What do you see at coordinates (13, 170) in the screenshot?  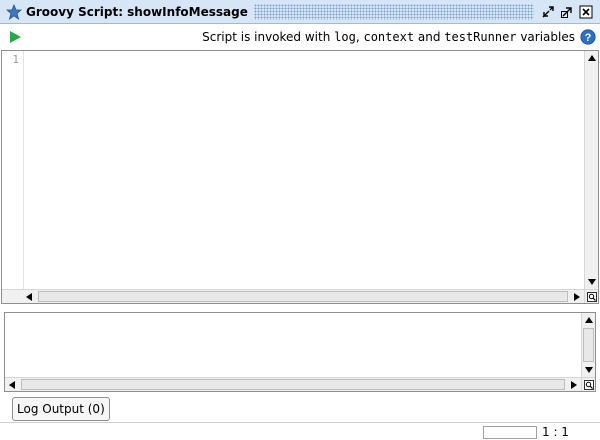 I see `line-number-gutter: 1` at bounding box center [13, 170].